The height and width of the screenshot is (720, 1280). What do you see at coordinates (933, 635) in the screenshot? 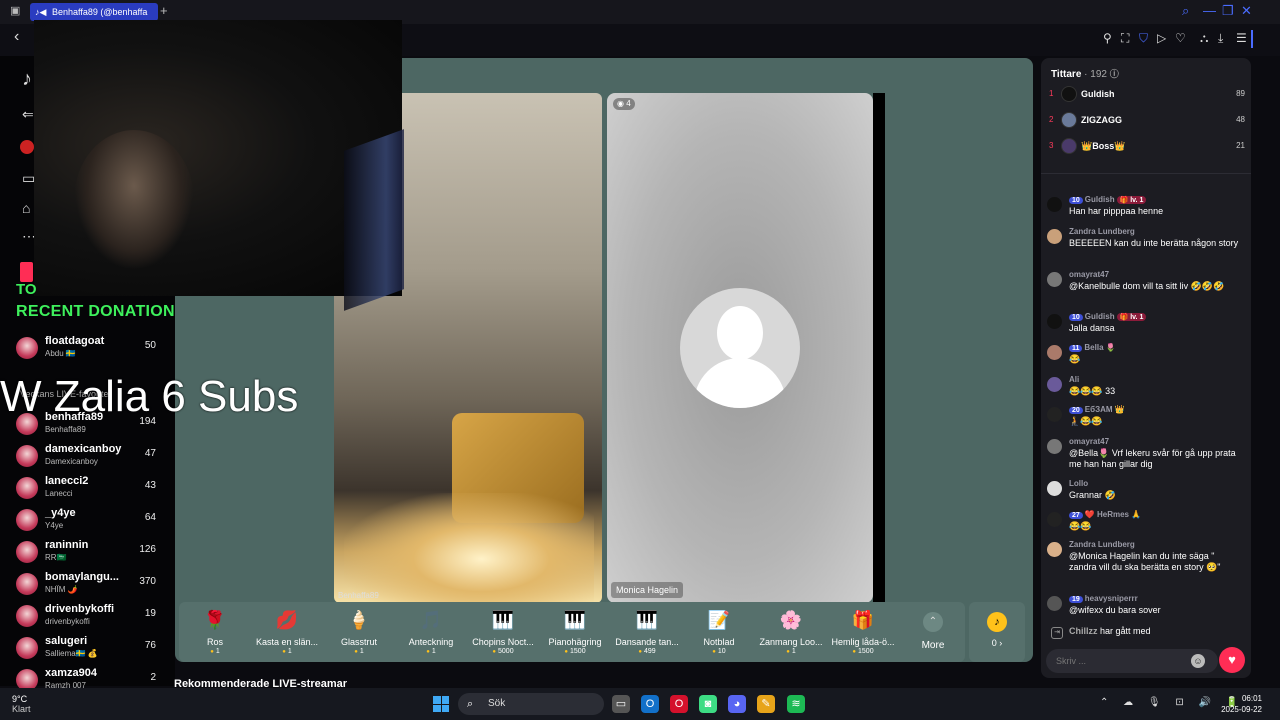
I see `more-gifts-button: ⌃ More` at bounding box center [933, 635].